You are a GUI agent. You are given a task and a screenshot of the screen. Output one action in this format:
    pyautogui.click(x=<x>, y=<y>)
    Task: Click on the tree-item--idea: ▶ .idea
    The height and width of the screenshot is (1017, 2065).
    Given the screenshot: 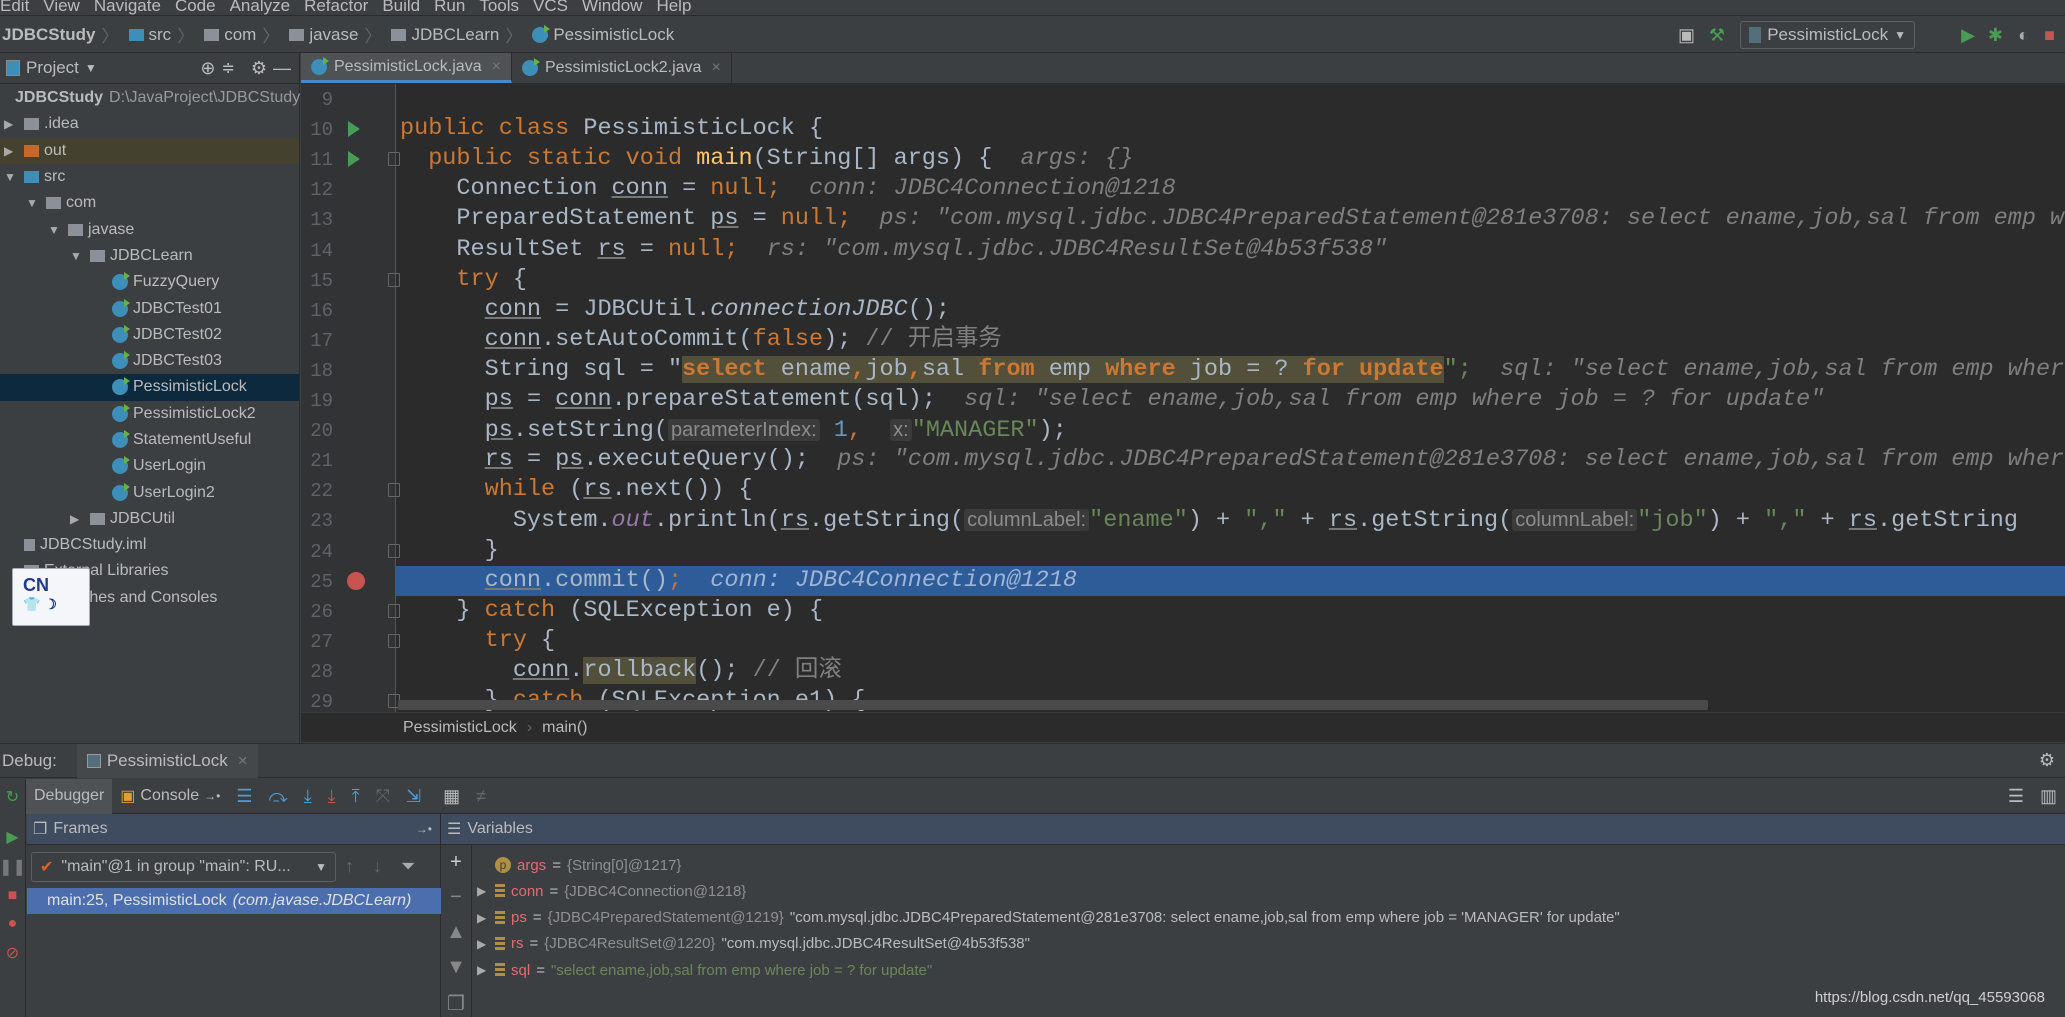 What is the action you would take?
    pyautogui.click(x=149, y=124)
    